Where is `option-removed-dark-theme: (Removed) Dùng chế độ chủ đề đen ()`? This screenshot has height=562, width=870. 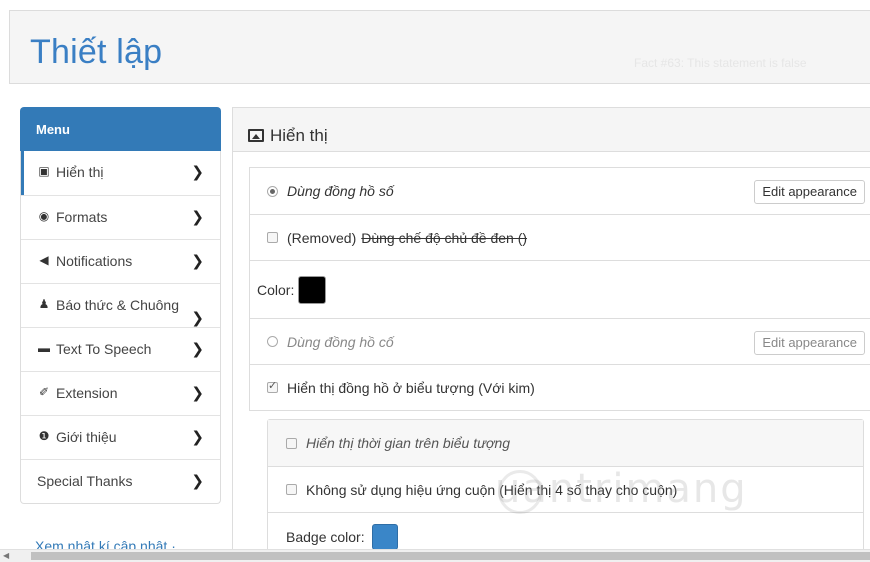
option-removed-dark-theme: (Removed) Dùng chế độ chủ đề đen () is located at coordinates (560, 237).